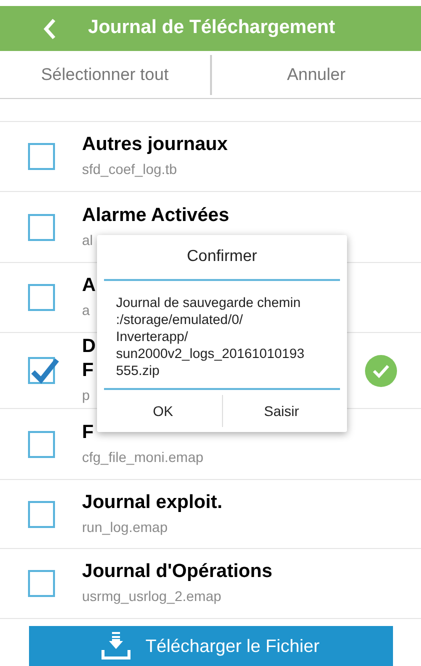 This screenshot has width=421, height=666. Describe the element at coordinates (143, 457) in the screenshot. I see `file-name: cfg_file_moni.emap` at that location.